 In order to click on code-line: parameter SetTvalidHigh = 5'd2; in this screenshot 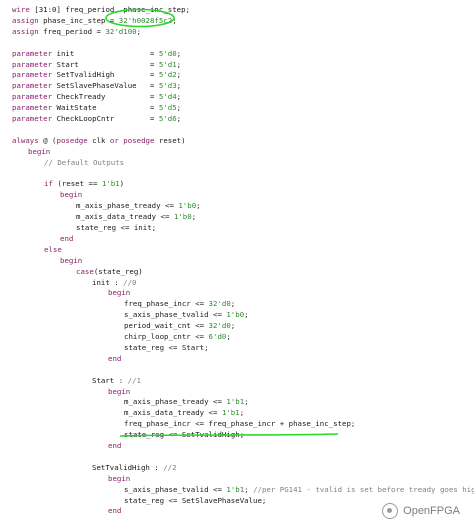, I will do `click(96, 75)`.